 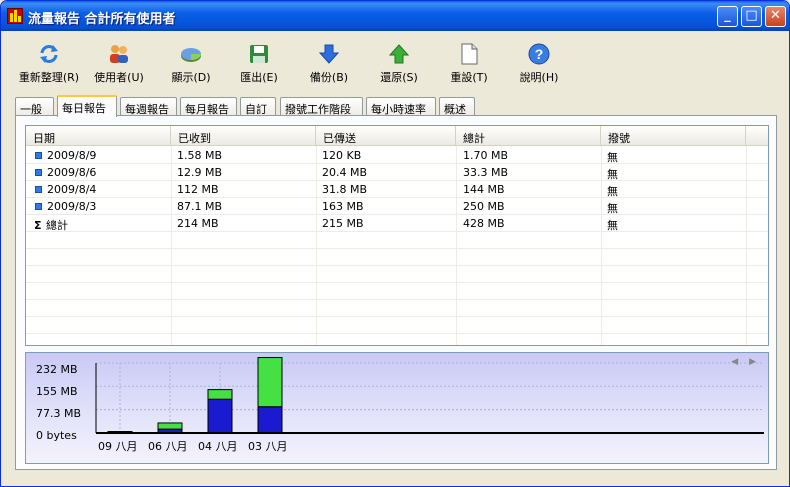 I want to click on refresh-icon, so click(x=49, y=54).